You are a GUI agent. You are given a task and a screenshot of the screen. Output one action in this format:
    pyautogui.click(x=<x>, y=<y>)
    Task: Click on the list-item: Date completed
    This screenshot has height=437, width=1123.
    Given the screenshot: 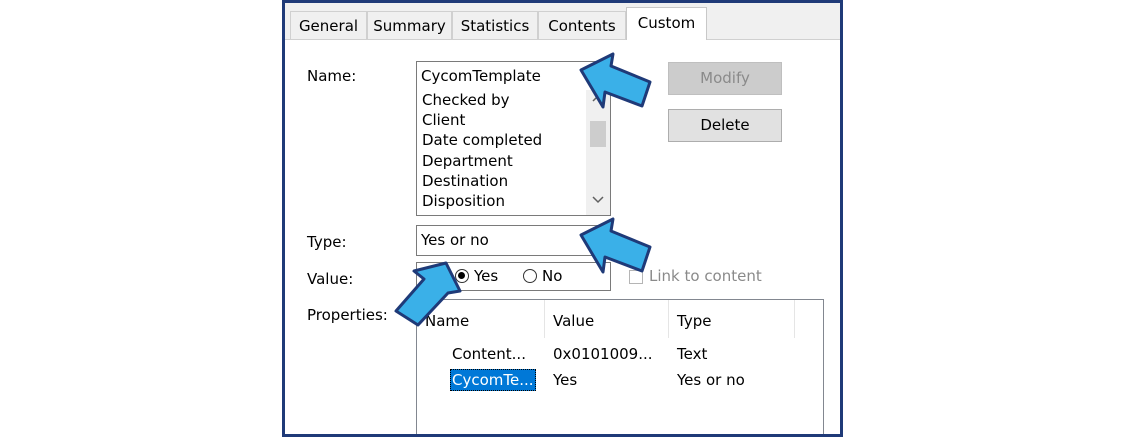 What is the action you would take?
    pyautogui.click(x=513, y=140)
    